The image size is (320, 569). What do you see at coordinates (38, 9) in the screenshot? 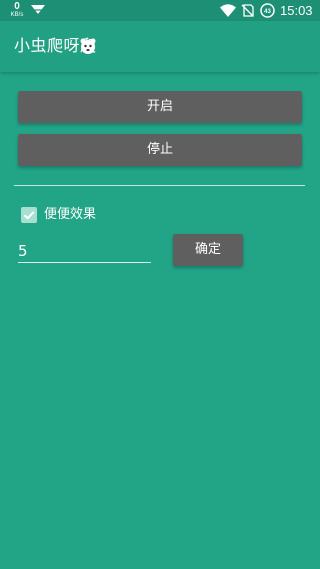
I see `download-arrow-icon` at bounding box center [38, 9].